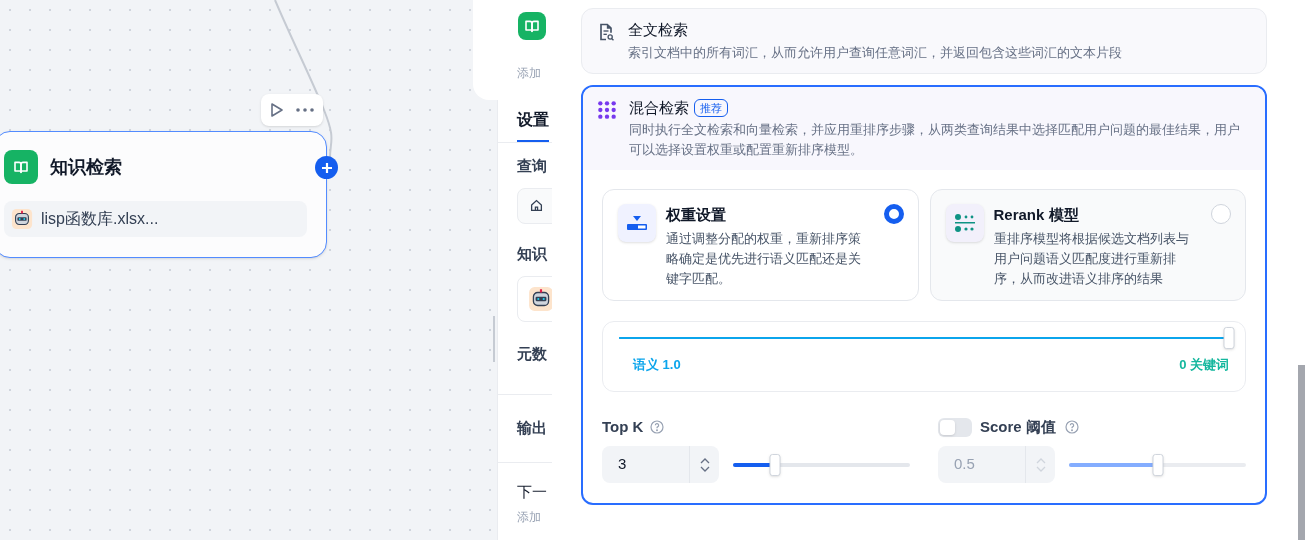  I want to click on weight-icon, so click(637, 223).